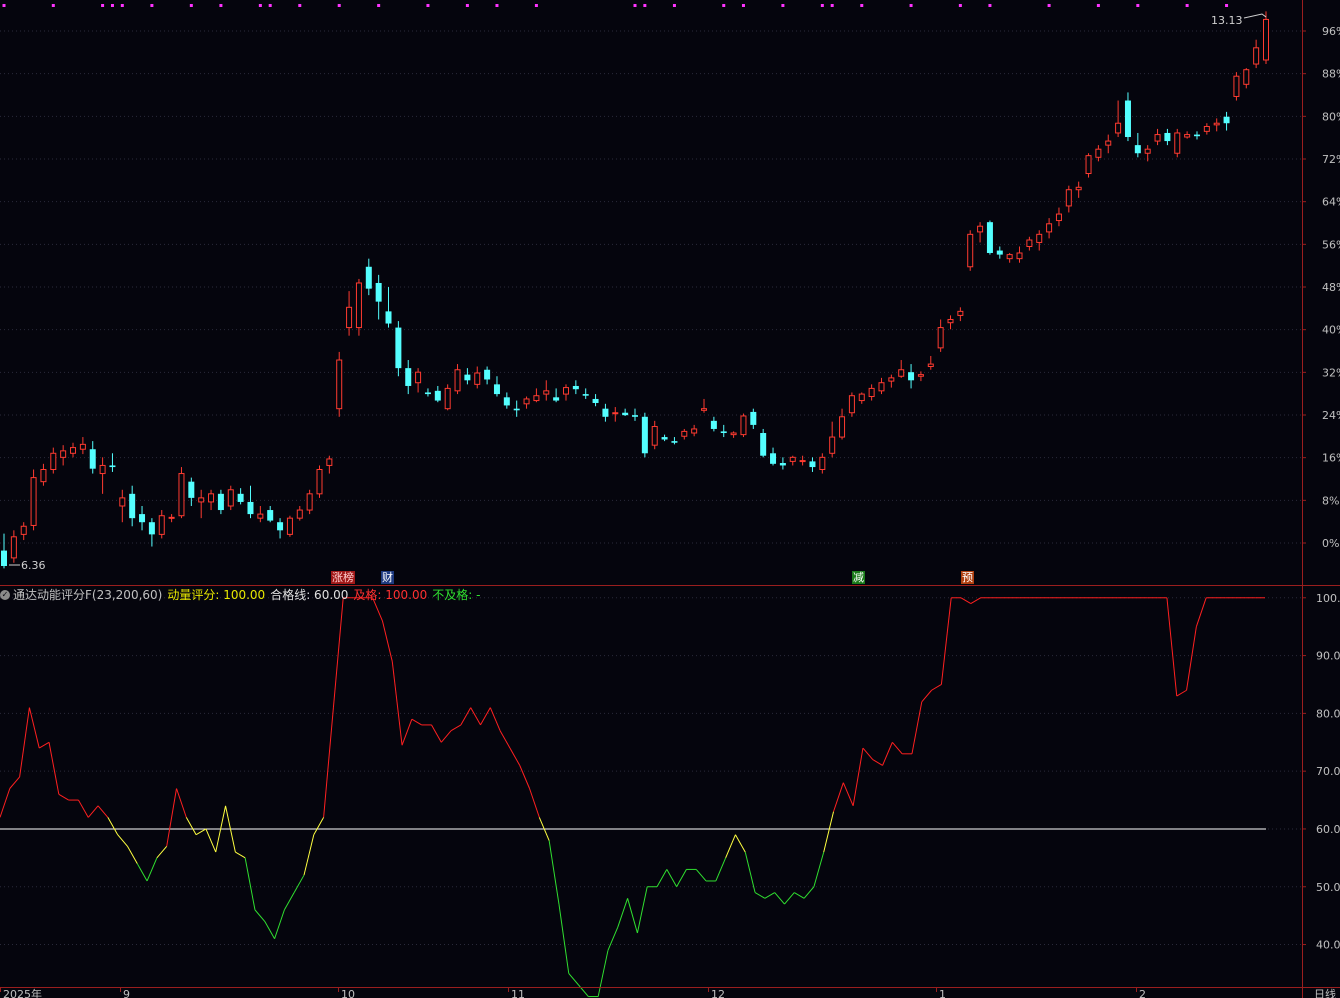 This screenshot has width=1340, height=998. I want to click on collapse-icon: ✓, so click(5, 595).